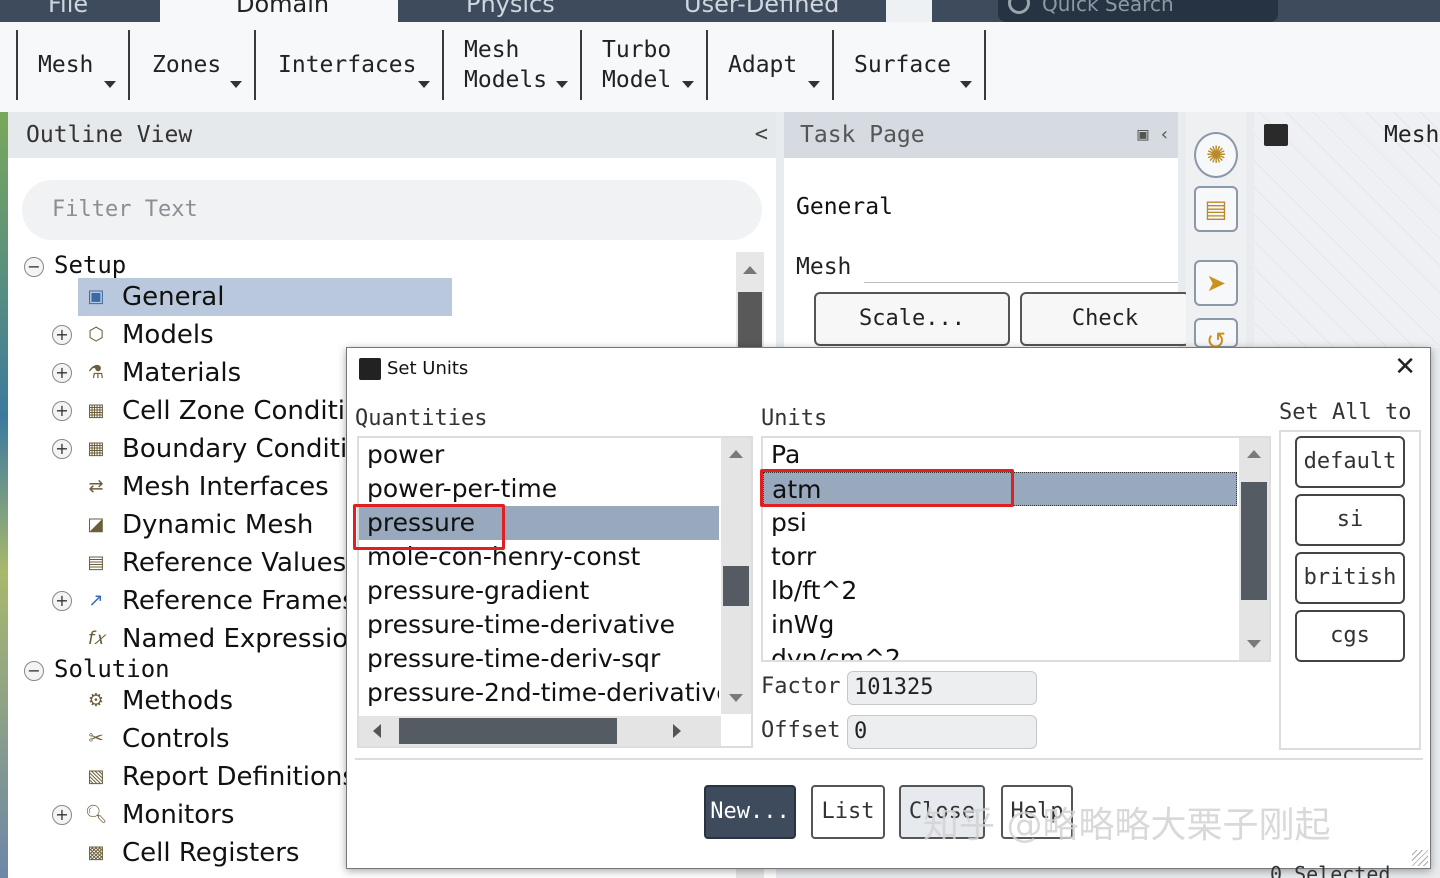  Describe the element at coordinates (198, 525) in the screenshot. I see `tree-item-dynamic-mesh: ◪ Dynamic Mesh` at that location.